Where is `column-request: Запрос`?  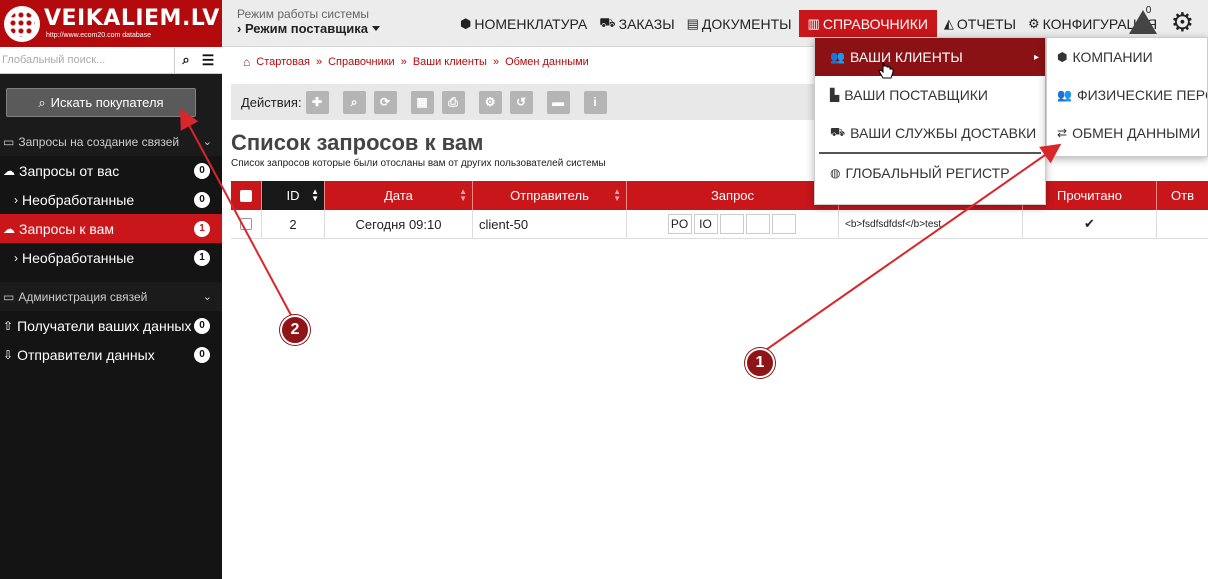
column-request: Запрос is located at coordinates (733, 195).